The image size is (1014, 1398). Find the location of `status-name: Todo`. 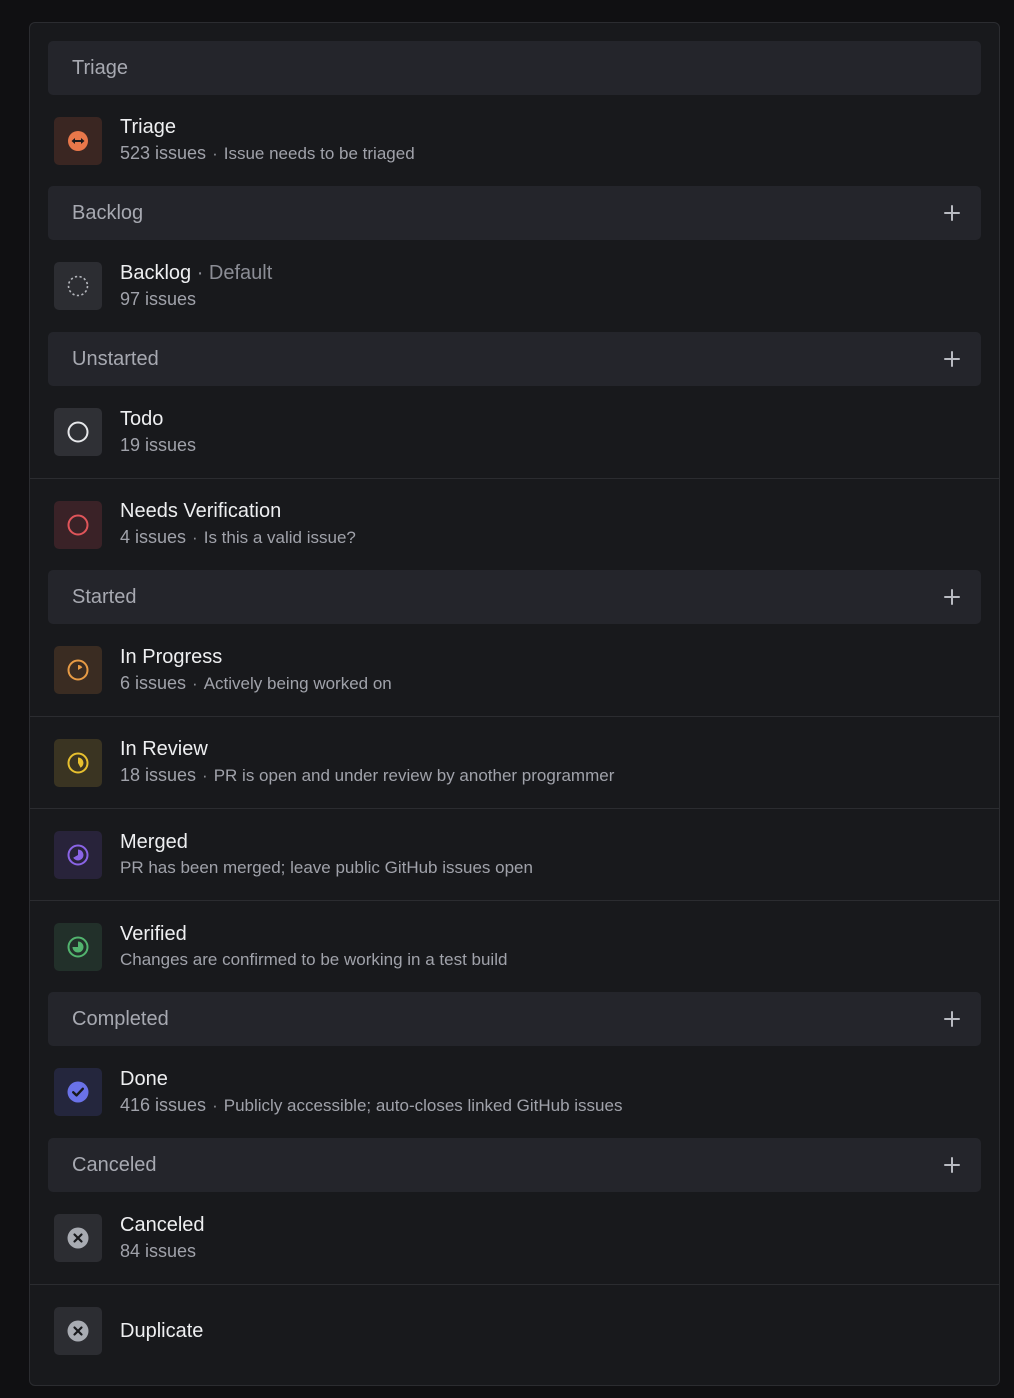

status-name: Todo is located at coordinates (142, 418).